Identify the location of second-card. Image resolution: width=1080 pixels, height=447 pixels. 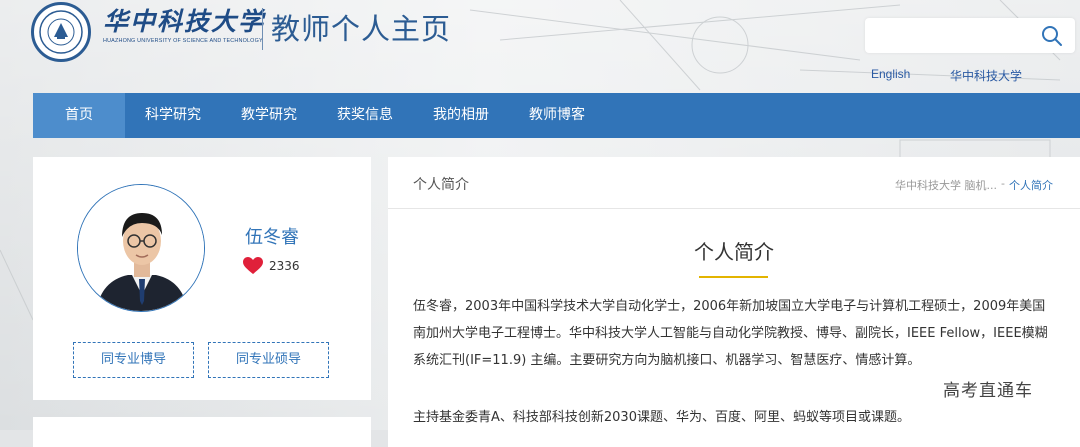
(202, 432).